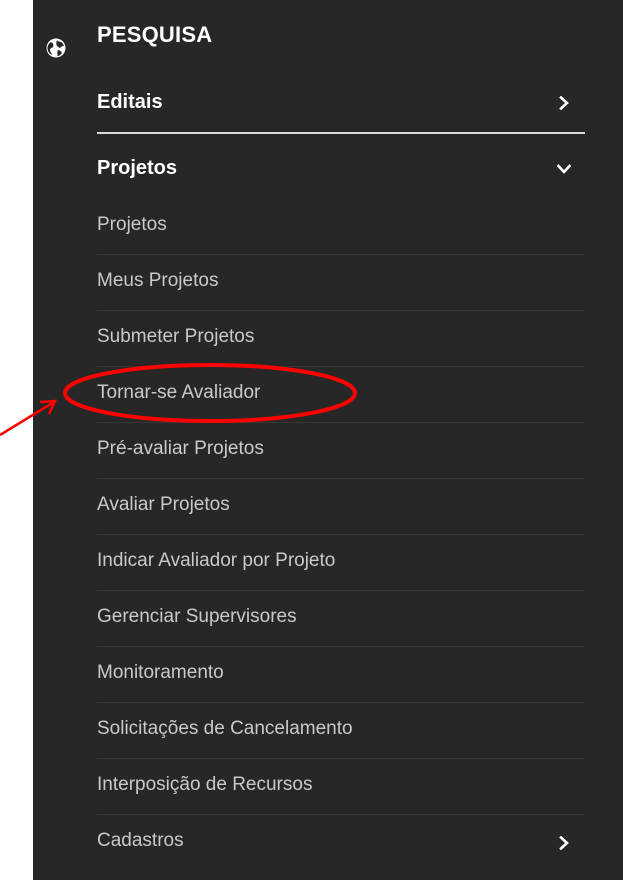 Image resolution: width=623 pixels, height=880 pixels. What do you see at coordinates (130, 102) in the screenshot?
I see `menu-group-label: Editais` at bounding box center [130, 102].